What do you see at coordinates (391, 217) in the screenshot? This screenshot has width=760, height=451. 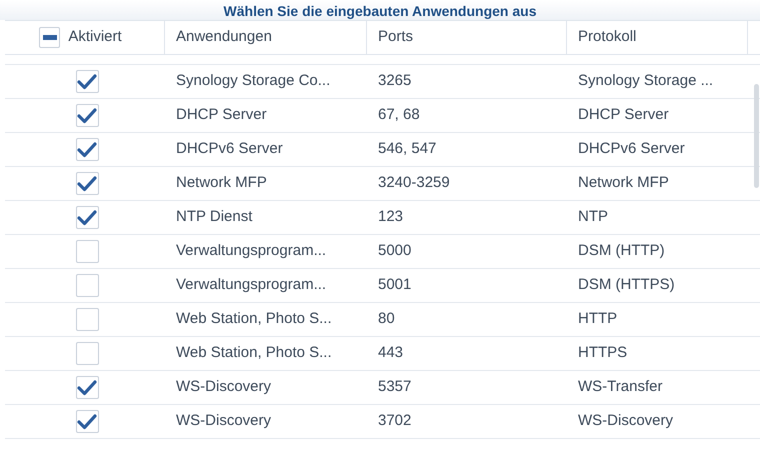 I see `table-cell-text: 123` at bounding box center [391, 217].